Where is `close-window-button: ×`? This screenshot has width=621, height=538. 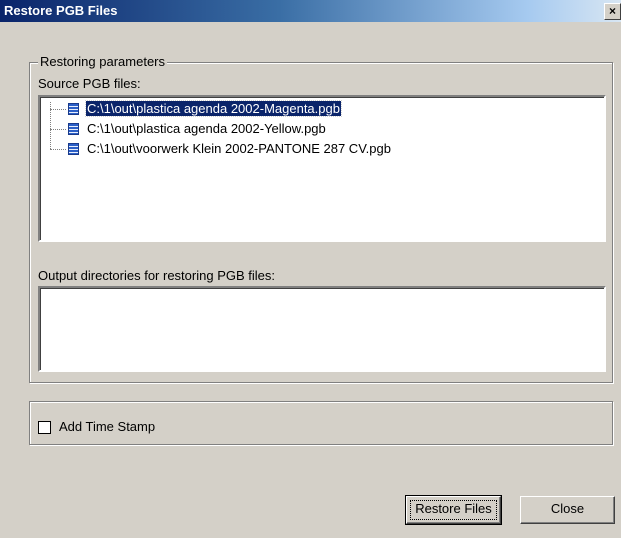 close-window-button: × is located at coordinates (612, 11).